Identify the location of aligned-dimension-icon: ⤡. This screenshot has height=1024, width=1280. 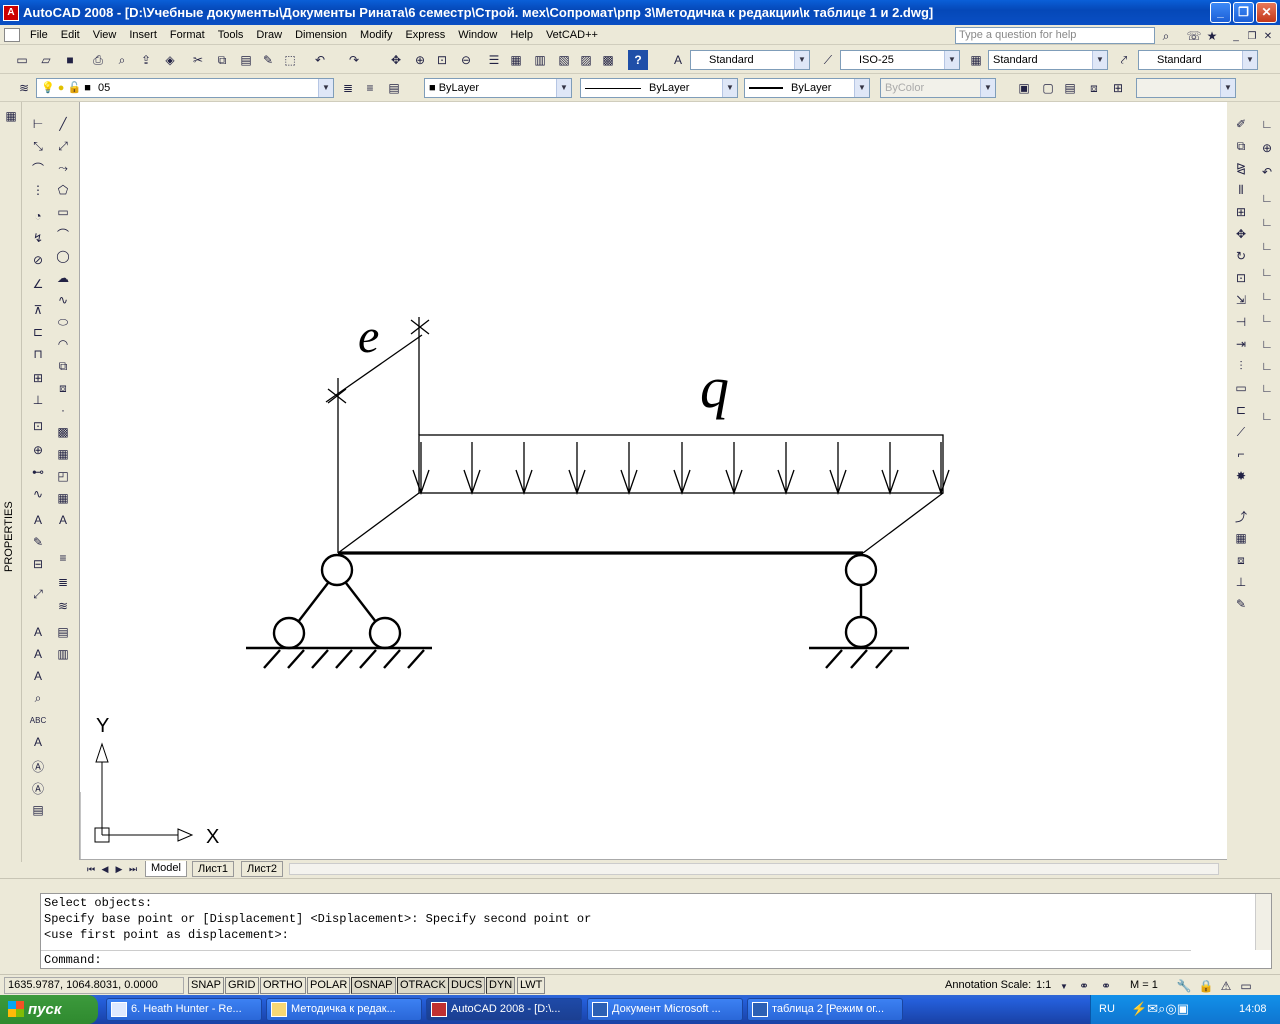
(38, 146).